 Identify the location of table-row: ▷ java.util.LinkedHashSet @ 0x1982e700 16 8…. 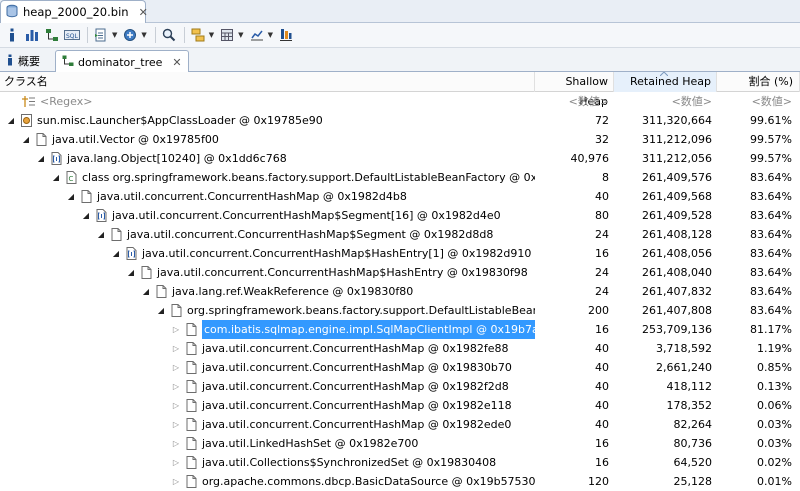
(400, 443).